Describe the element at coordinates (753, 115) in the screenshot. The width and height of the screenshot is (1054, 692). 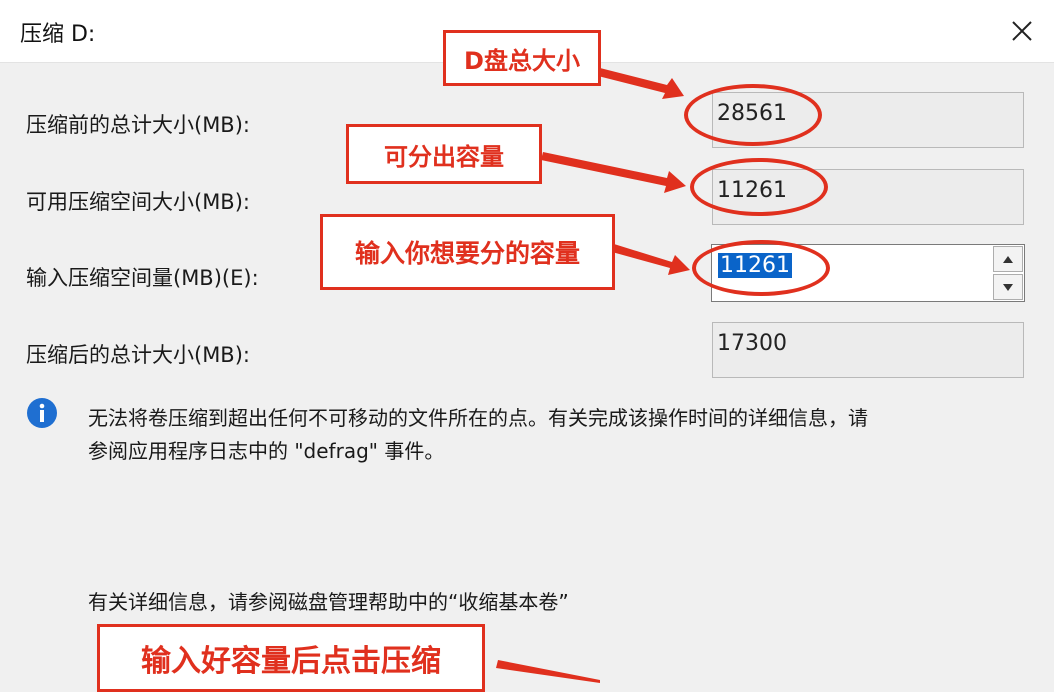
I see `annotation-ellipse-total` at that location.